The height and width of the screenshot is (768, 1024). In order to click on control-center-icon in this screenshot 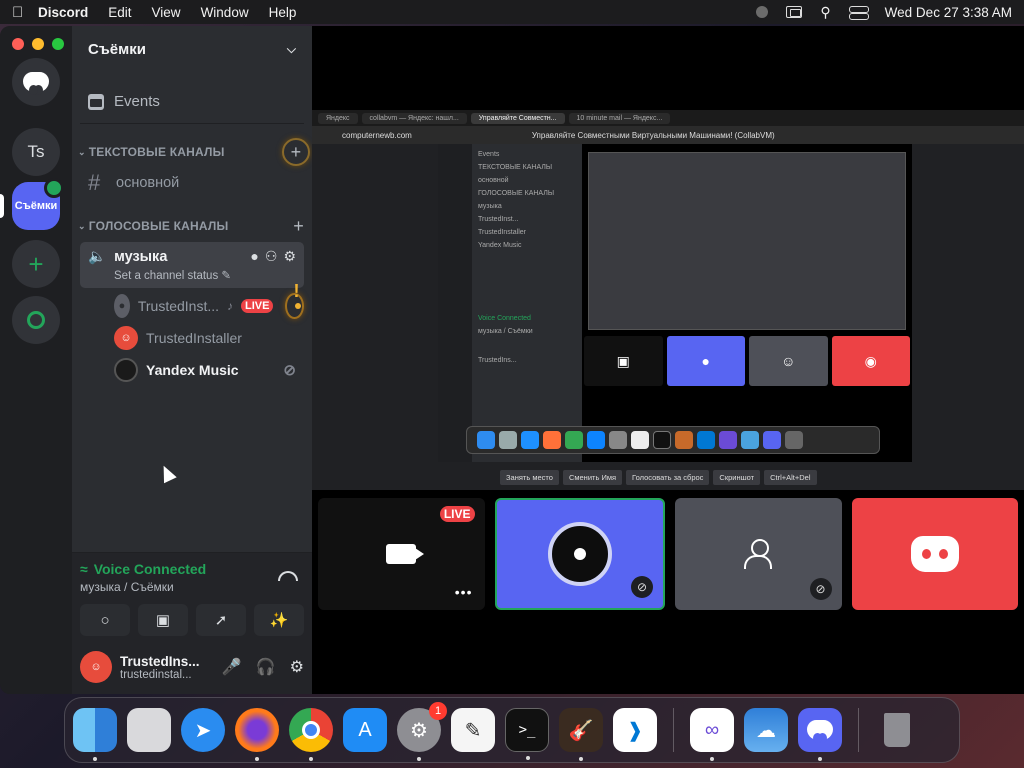, I will do `click(858, 13)`.